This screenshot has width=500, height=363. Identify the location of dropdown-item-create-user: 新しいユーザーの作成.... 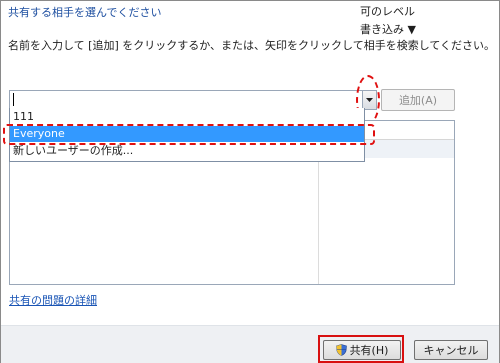
(187, 151).